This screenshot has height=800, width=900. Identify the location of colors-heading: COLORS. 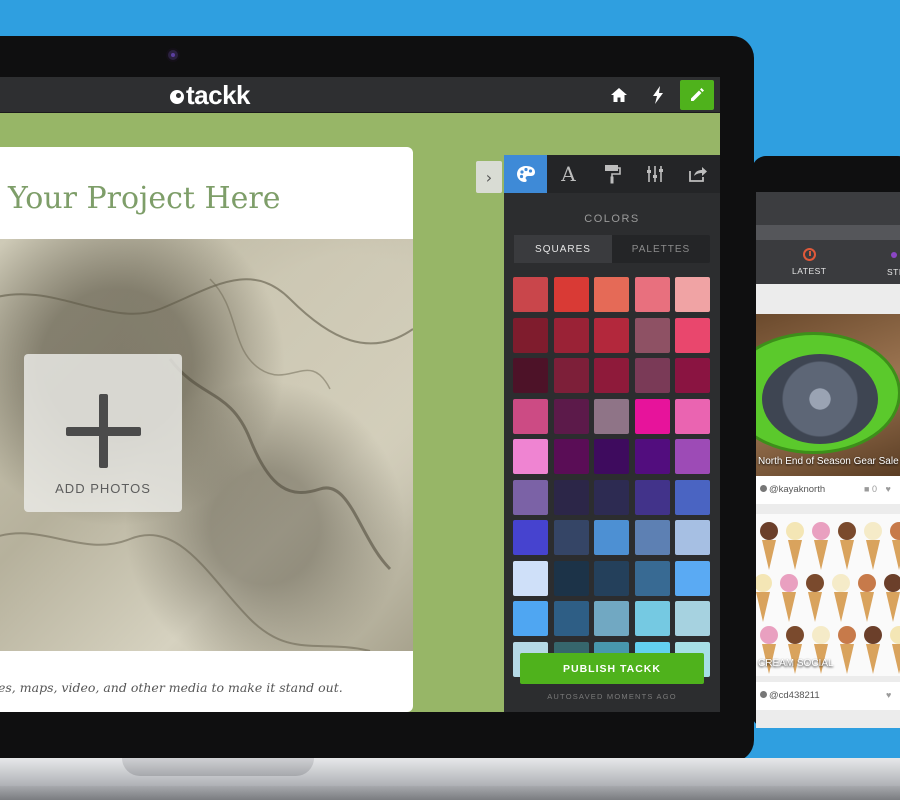
(612, 219).